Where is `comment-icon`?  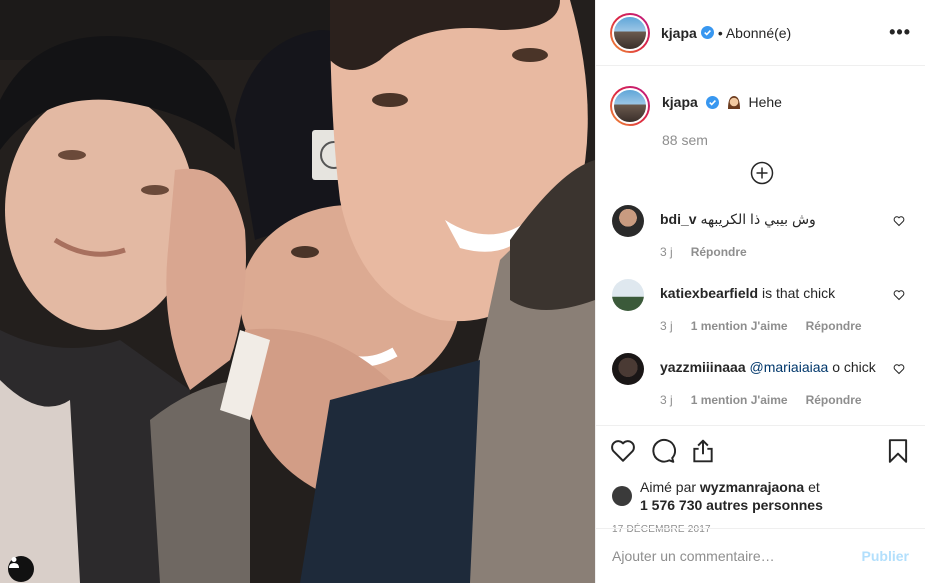
comment-icon is located at coordinates (663, 451).